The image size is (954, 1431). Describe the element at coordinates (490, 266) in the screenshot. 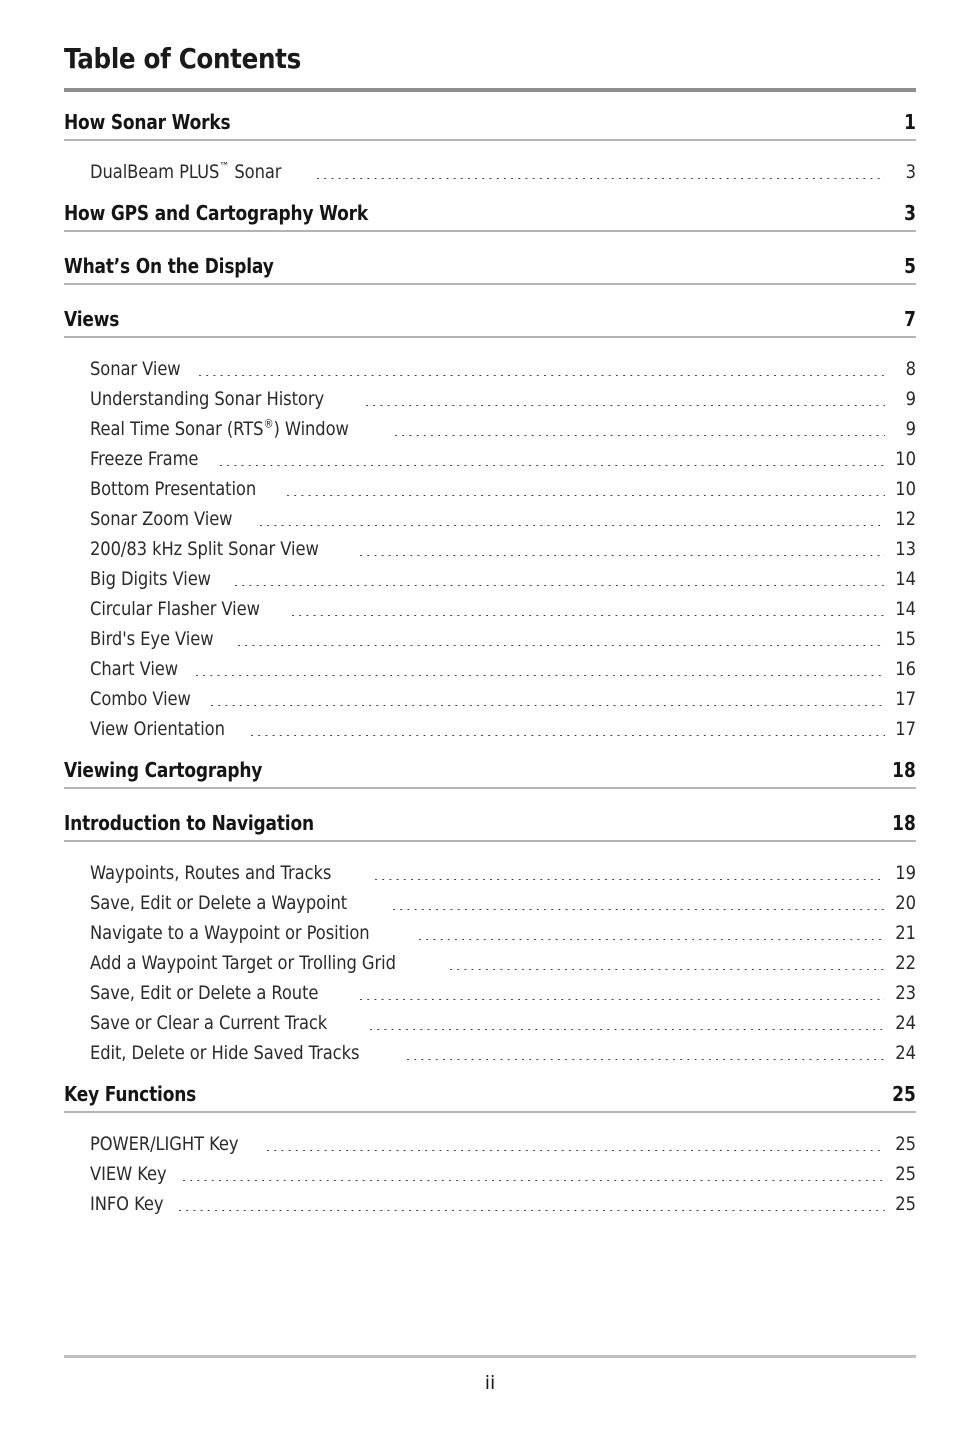

I see `toc-heading-entry: What’s On the Display 5` at that location.